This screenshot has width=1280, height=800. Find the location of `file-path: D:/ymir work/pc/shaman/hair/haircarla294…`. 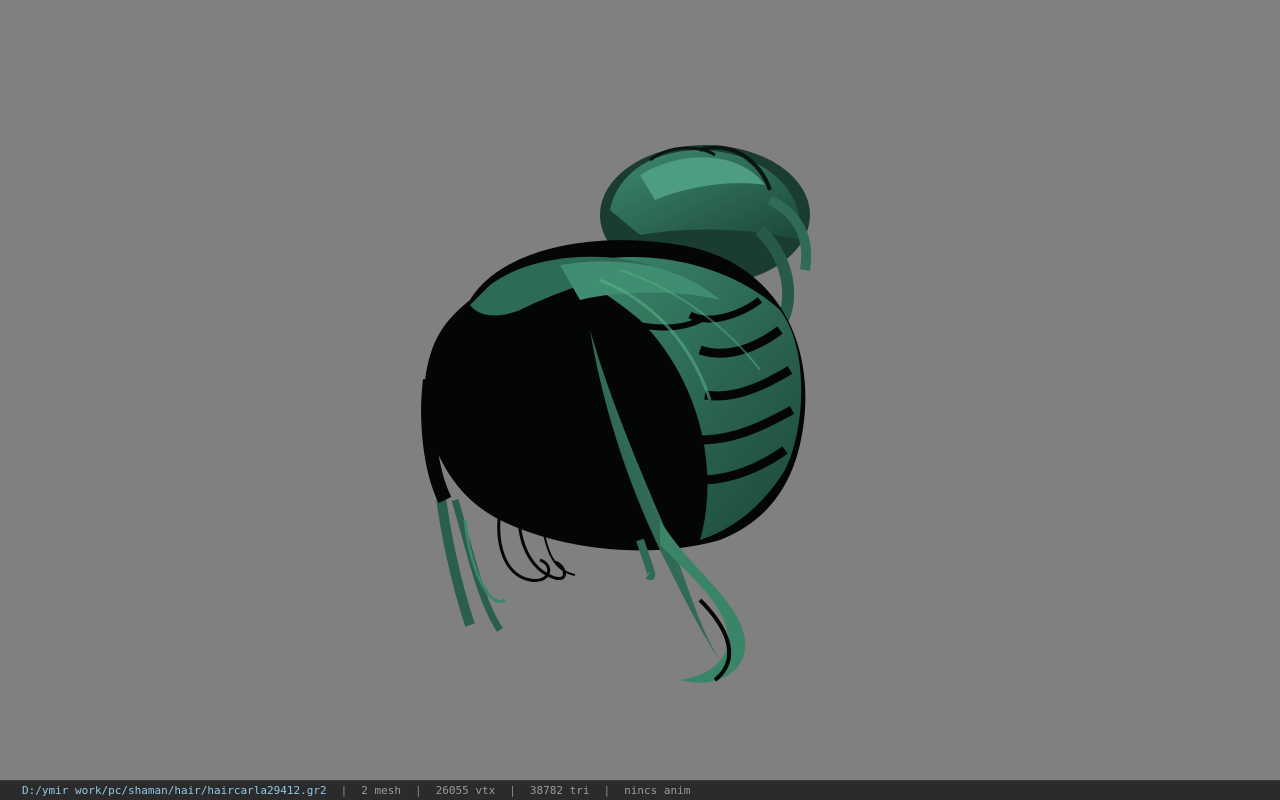

file-path: D:/ymir work/pc/shaman/hair/haircarla294… is located at coordinates (174, 790).